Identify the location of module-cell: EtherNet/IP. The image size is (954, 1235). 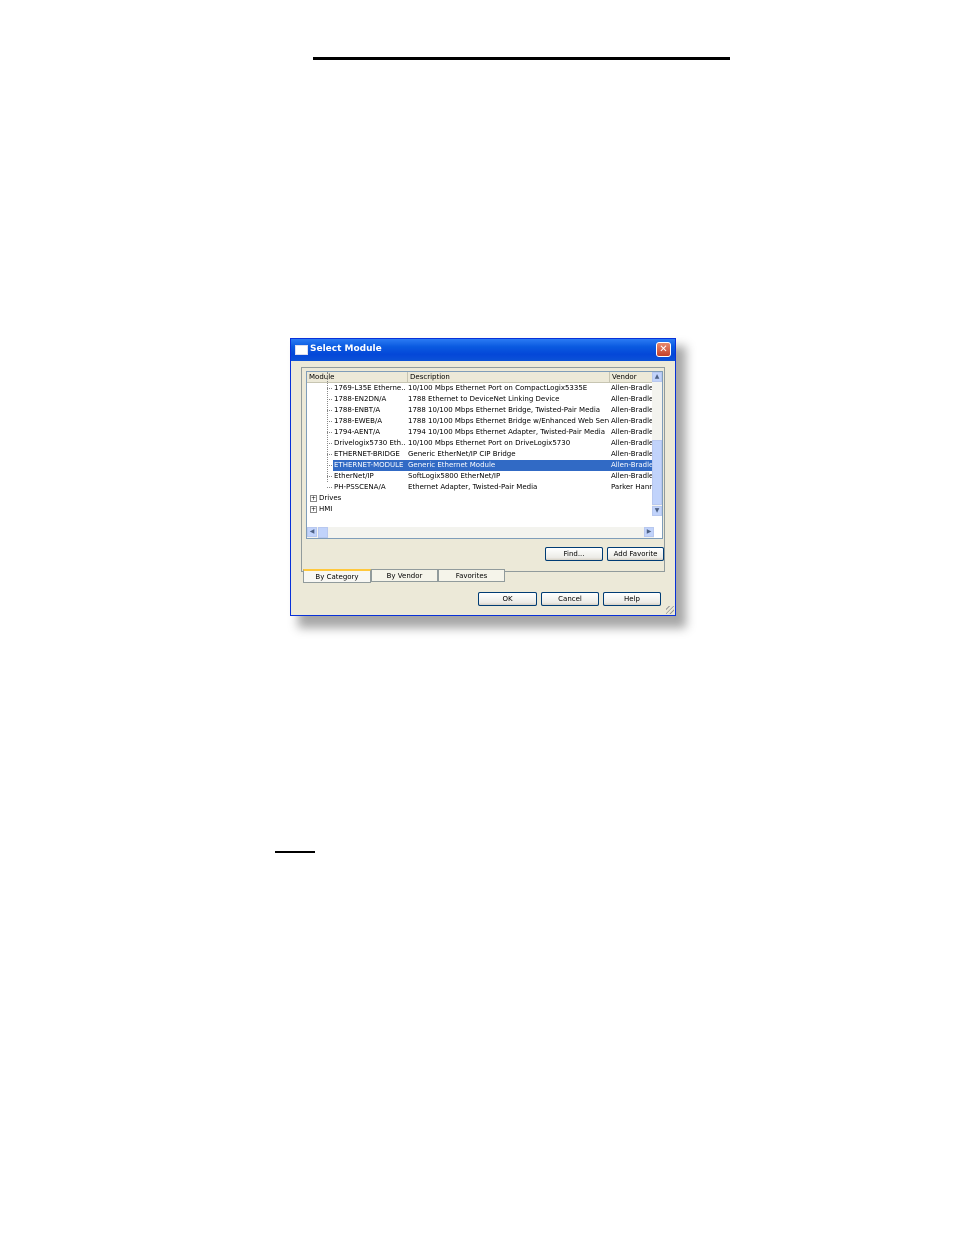
(354, 476).